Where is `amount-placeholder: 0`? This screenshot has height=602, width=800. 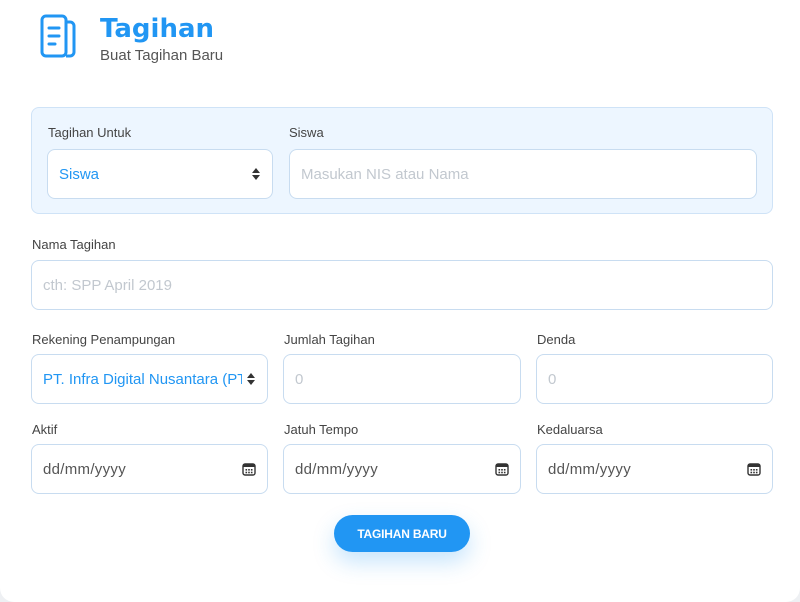 amount-placeholder: 0 is located at coordinates (299, 379).